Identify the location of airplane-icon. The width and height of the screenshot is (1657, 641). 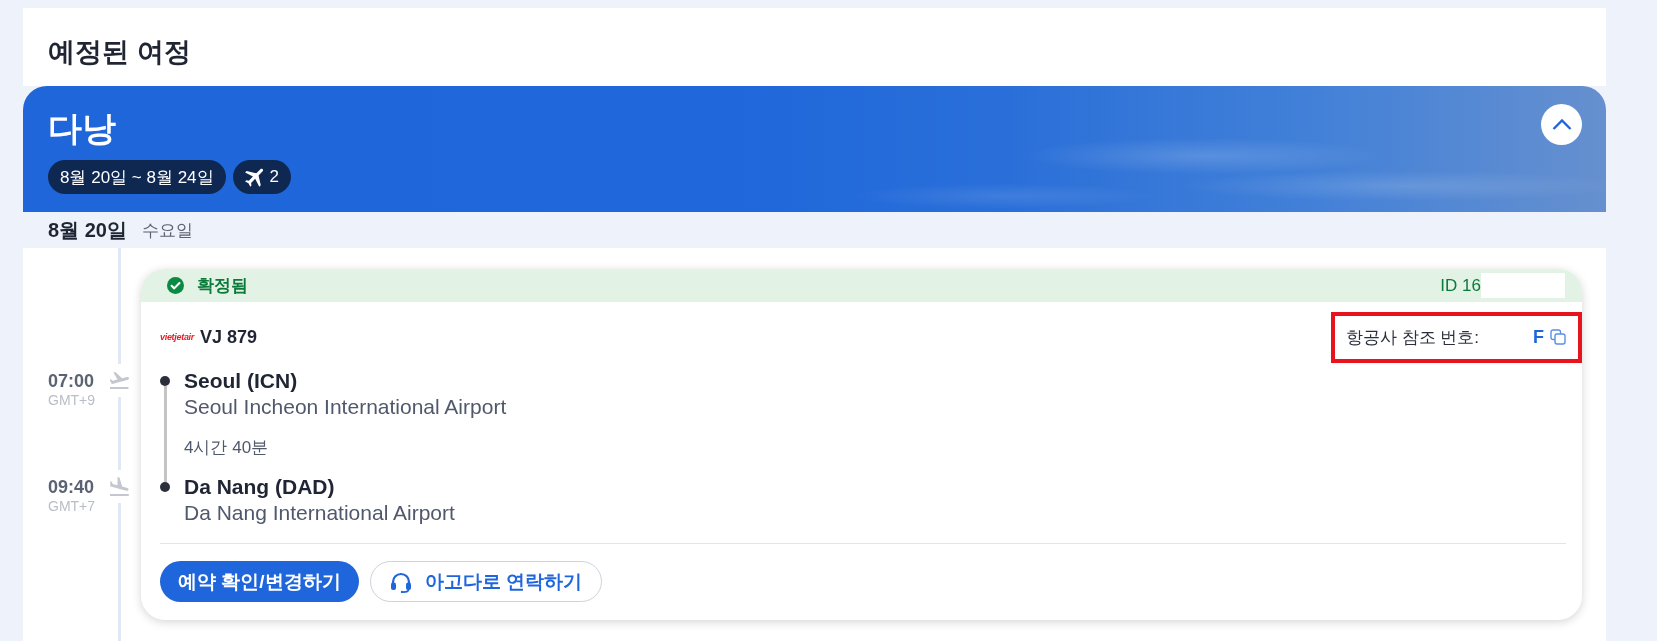
(254, 177).